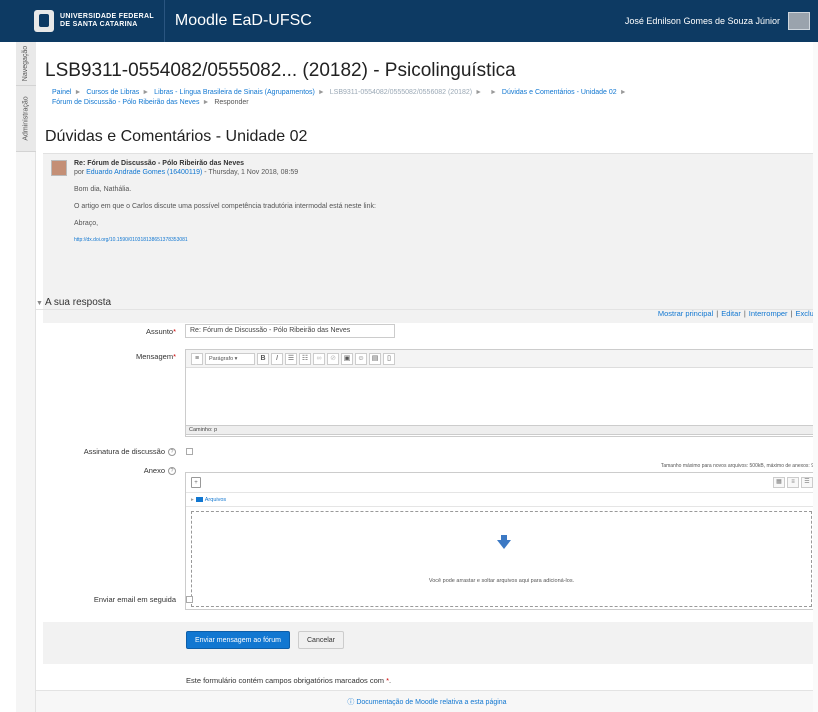 The image size is (818, 712). Describe the element at coordinates (501, 393) in the screenshot. I see `message-editor: ≡ Parágrafo ▾ B I ☰ ☷ ∞ ⊘ ▣ ☺ ▤ ▯` at that location.